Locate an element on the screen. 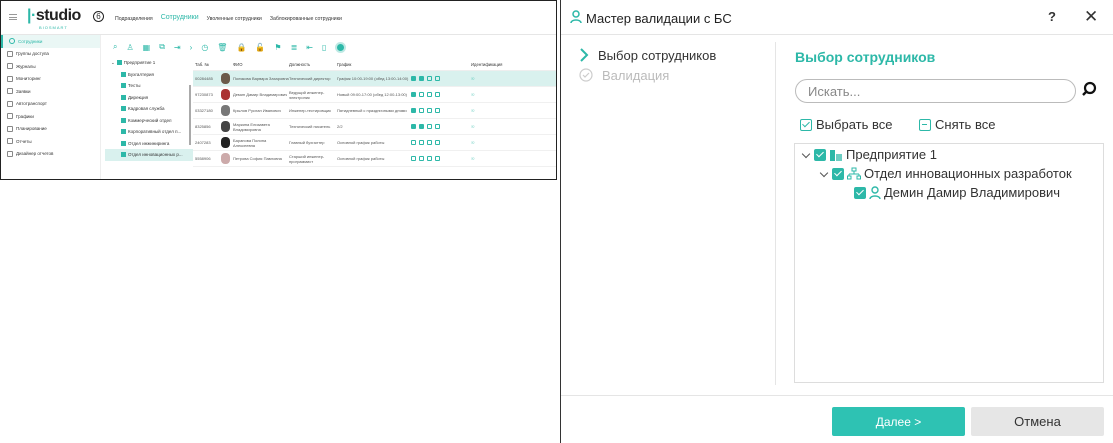  sidebar-item-vehicles: Автотранспорт is located at coordinates (50, 104).